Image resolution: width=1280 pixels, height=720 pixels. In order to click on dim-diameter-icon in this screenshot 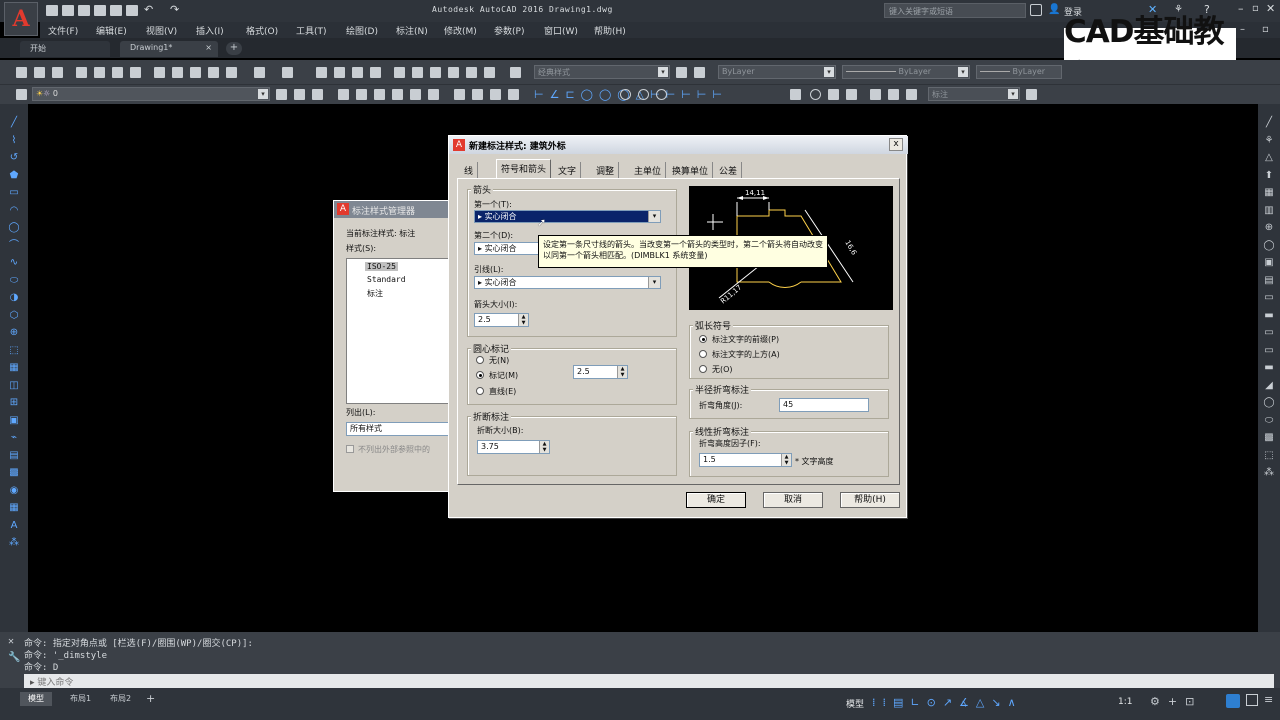, I will do `click(643, 94)`.